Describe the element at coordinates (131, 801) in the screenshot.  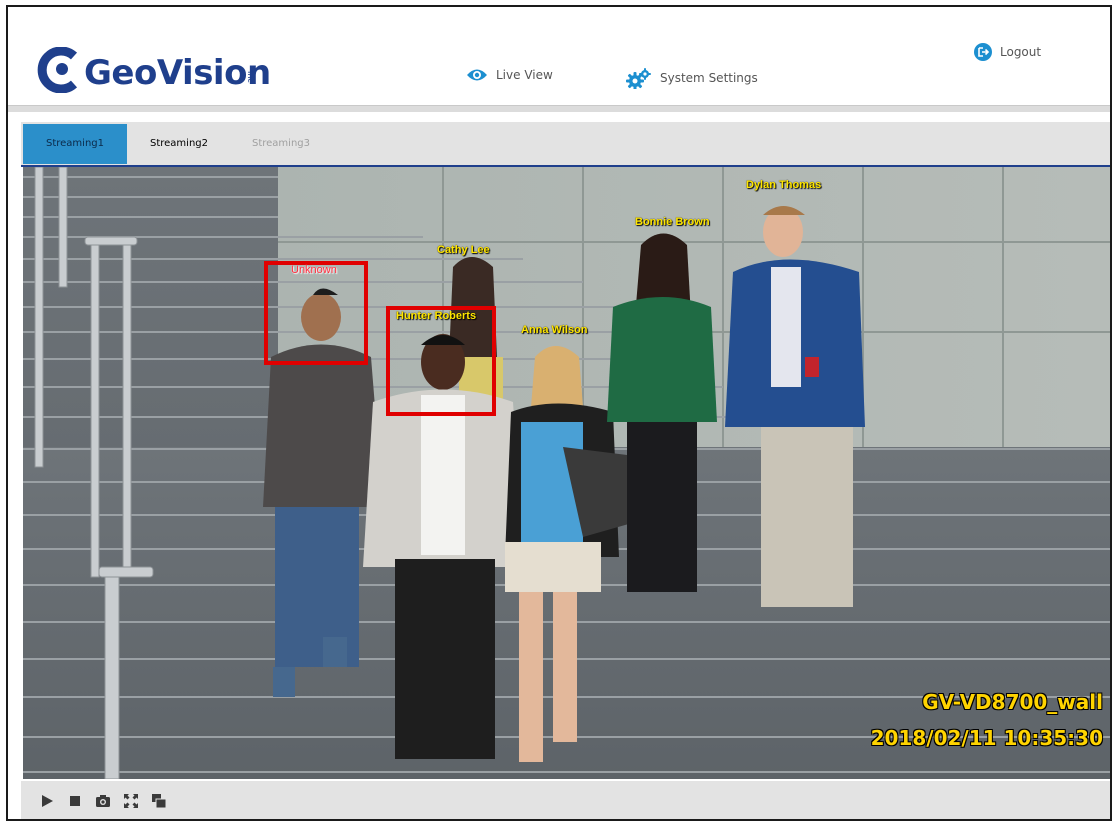
I see `fullscreen-icon` at that location.